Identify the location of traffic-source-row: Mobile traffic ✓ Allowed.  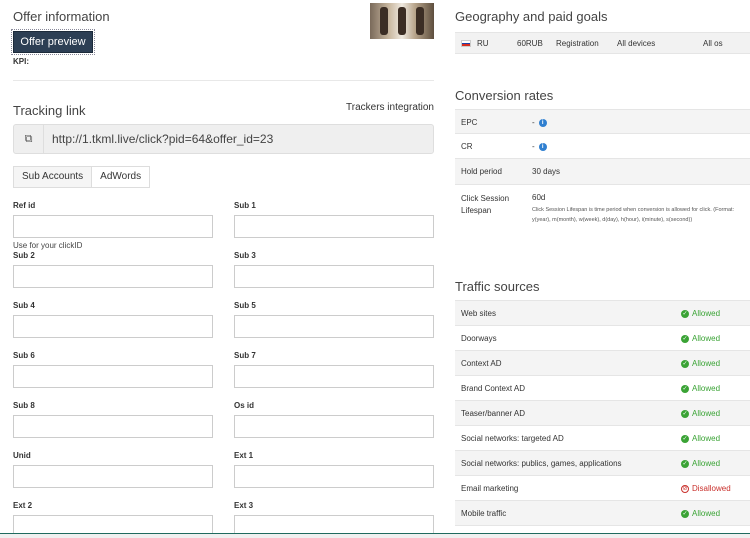
(602, 512).